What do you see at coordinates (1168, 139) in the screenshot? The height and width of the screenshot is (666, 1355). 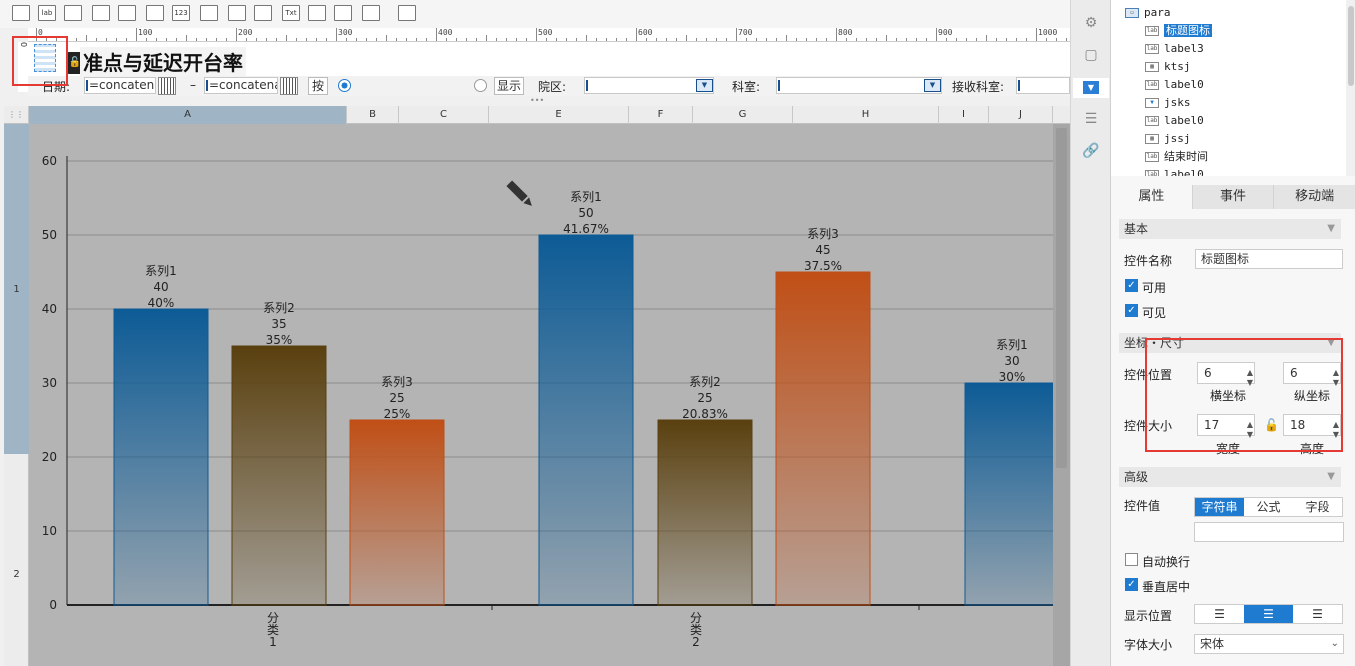 I see `tree-item: ▦ jssj` at bounding box center [1168, 139].